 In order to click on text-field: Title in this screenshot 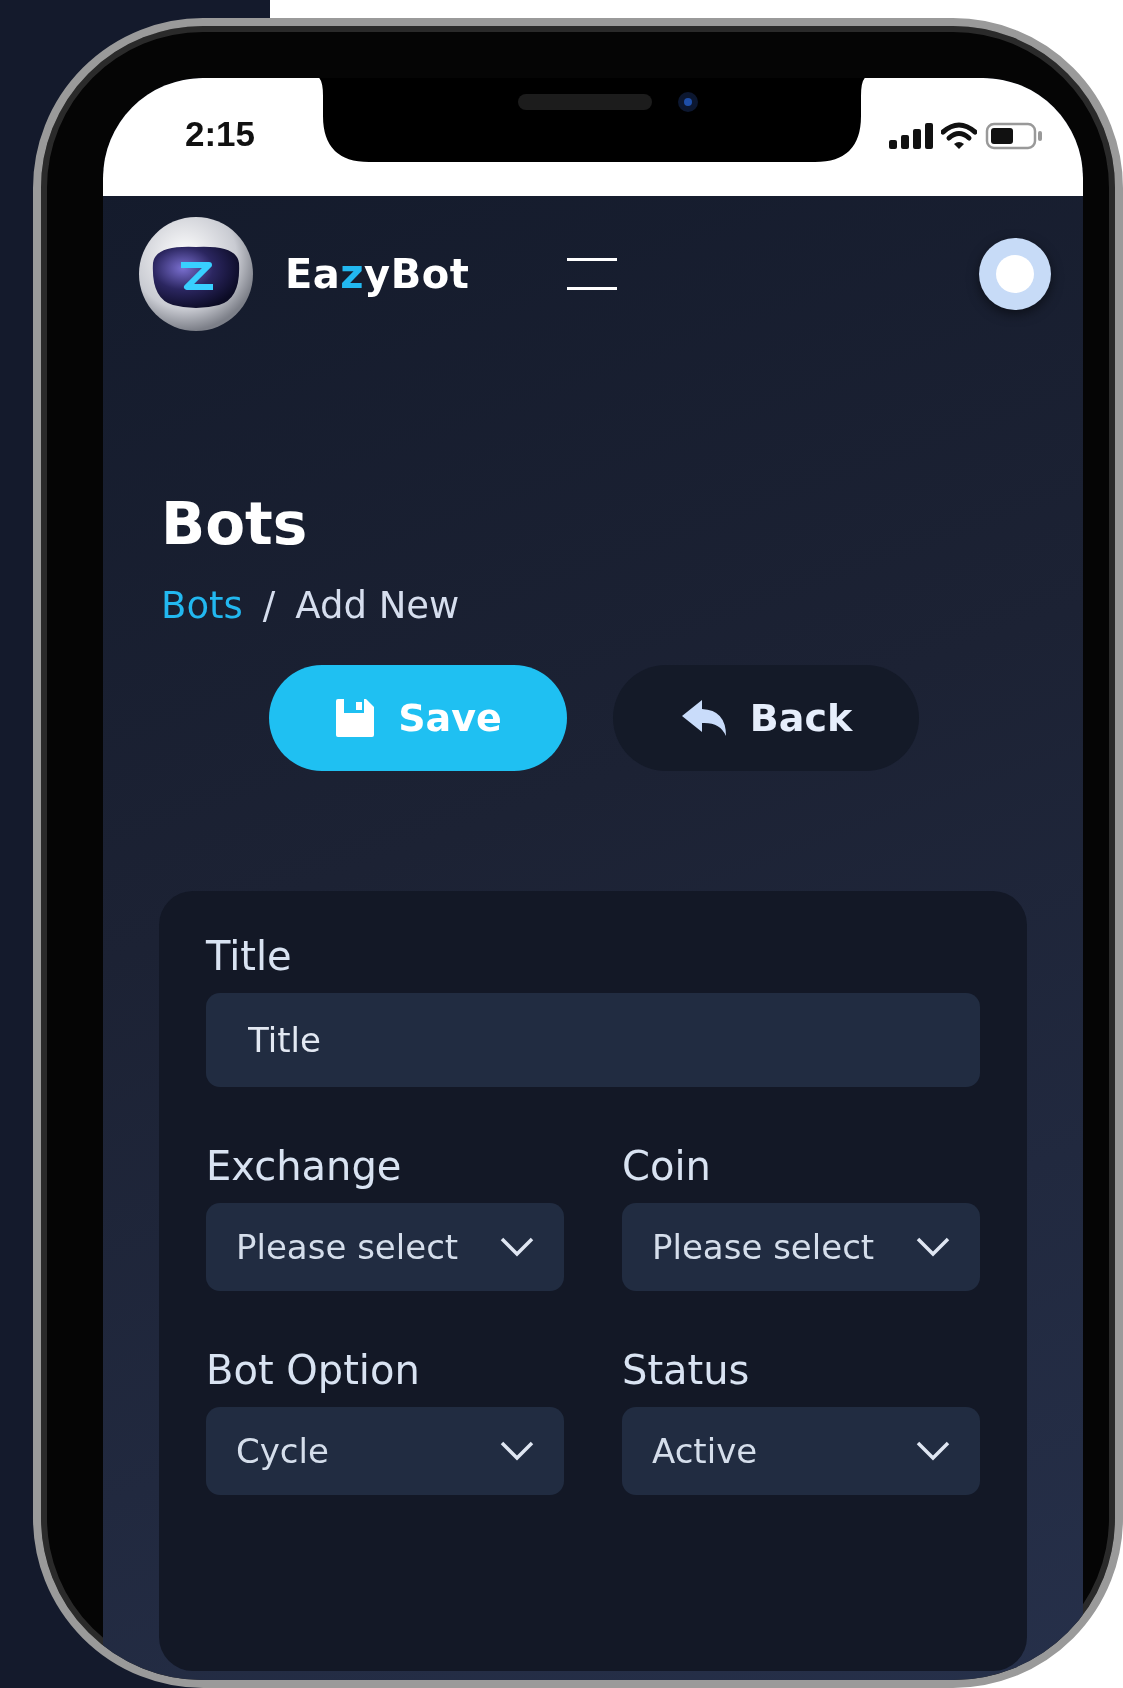, I will do `click(593, 1040)`.